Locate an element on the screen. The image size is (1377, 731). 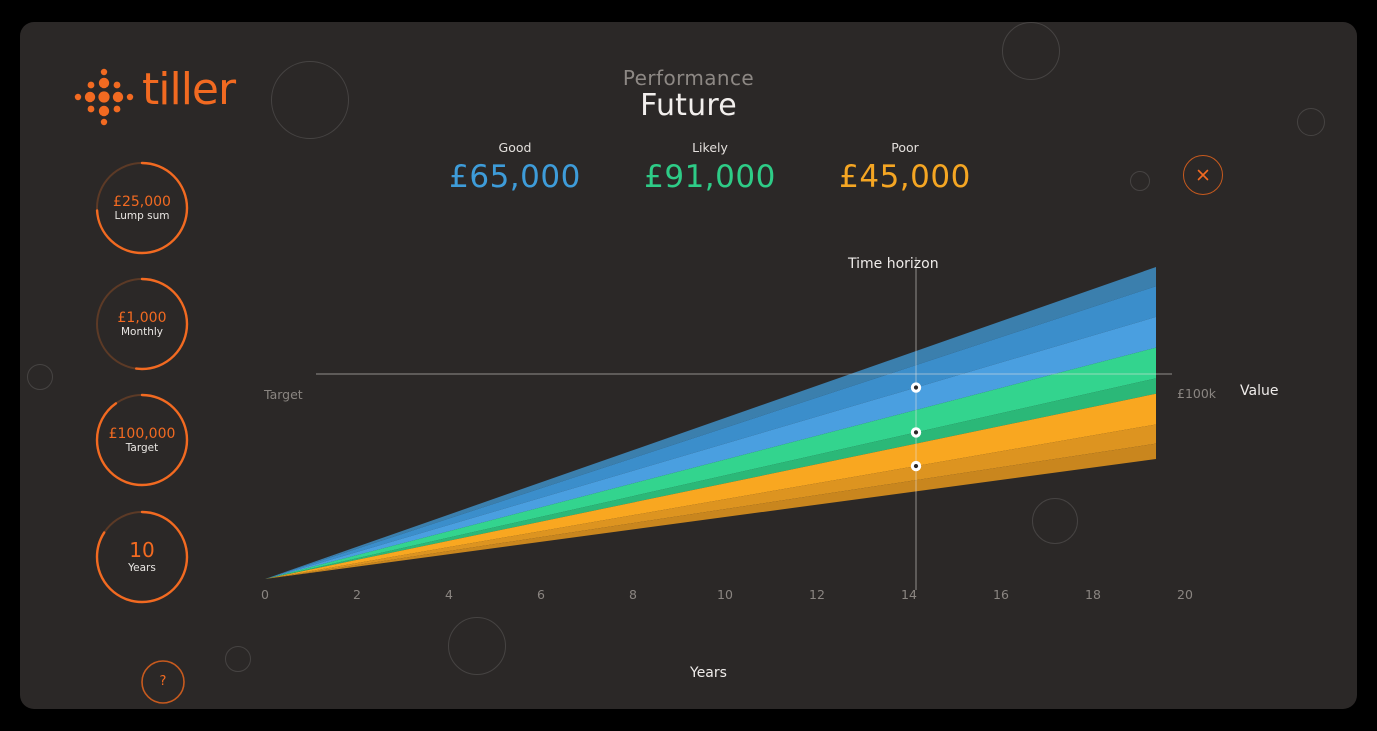
time-horizon-label: Time horizon is located at coordinates (893, 264).